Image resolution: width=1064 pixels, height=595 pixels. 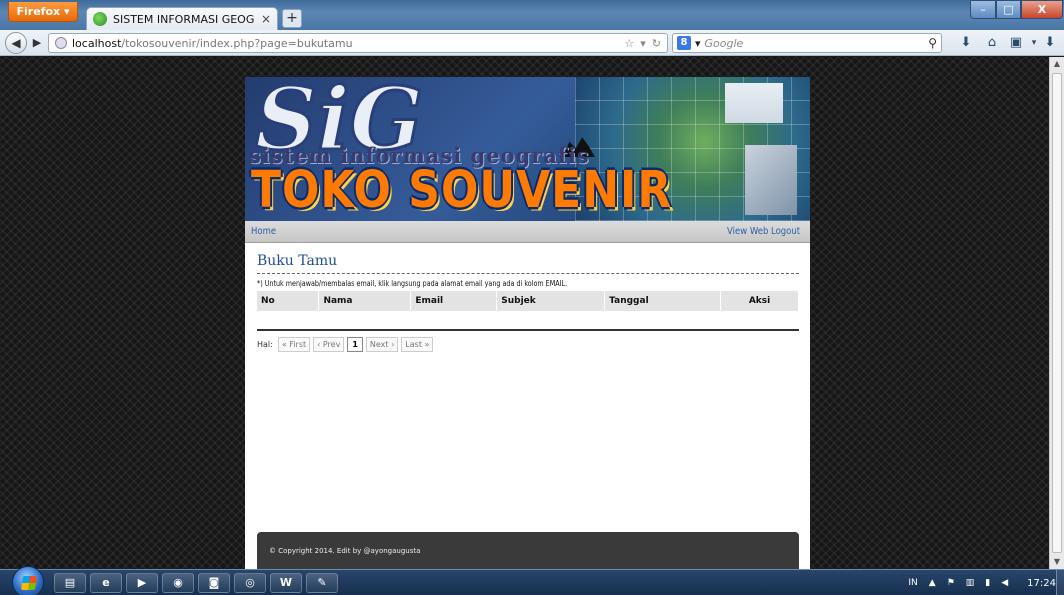 What do you see at coordinates (142, 583) in the screenshot?
I see `taskbar-media-player-icon: ▶` at bounding box center [142, 583].